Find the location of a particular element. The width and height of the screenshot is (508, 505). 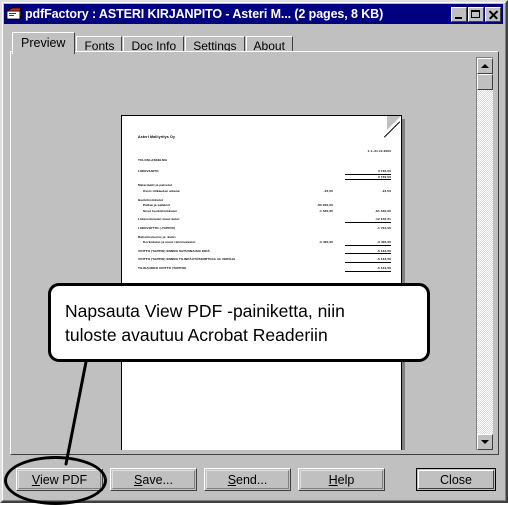

dialog-button-bar: View PDF Save... Send... Help Close is located at coordinates (256, 479).